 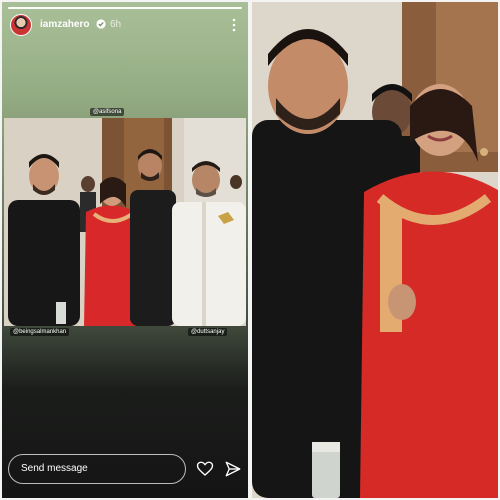 I want to click on more-options-icon, so click(x=234, y=25).